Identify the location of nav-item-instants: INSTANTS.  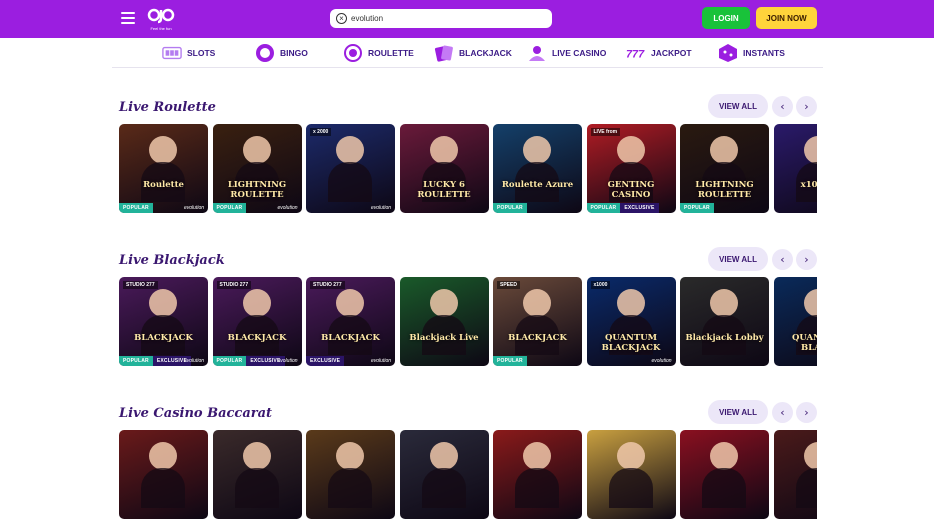
(751, 53).